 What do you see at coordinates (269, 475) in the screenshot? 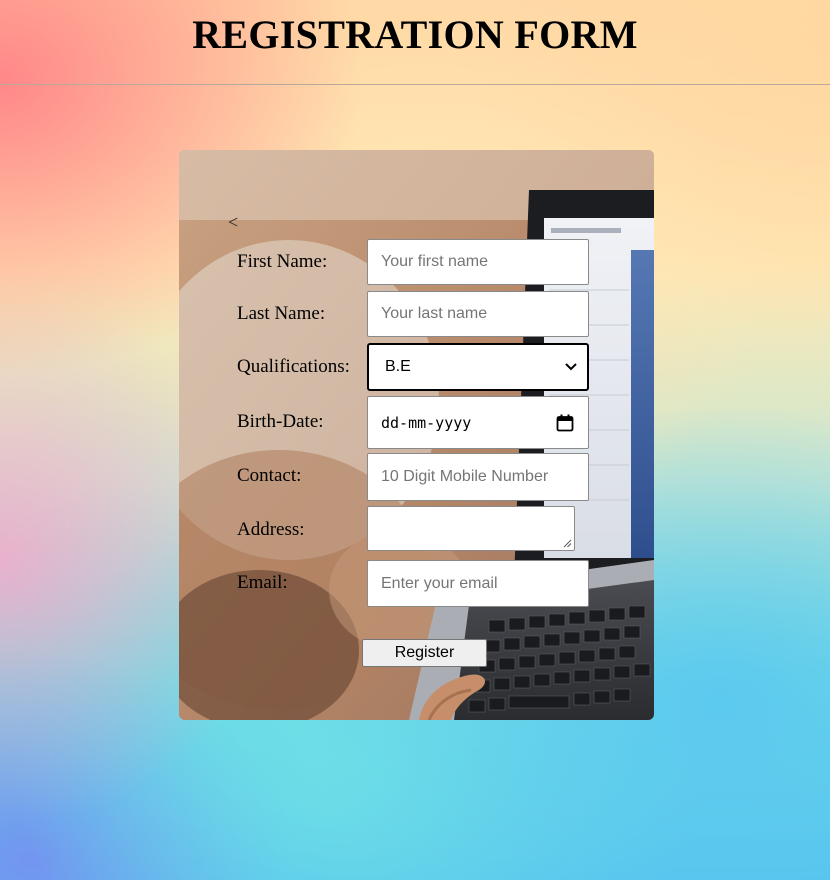
I see `contact-label: Contact:` at bounding box center [269, 475].